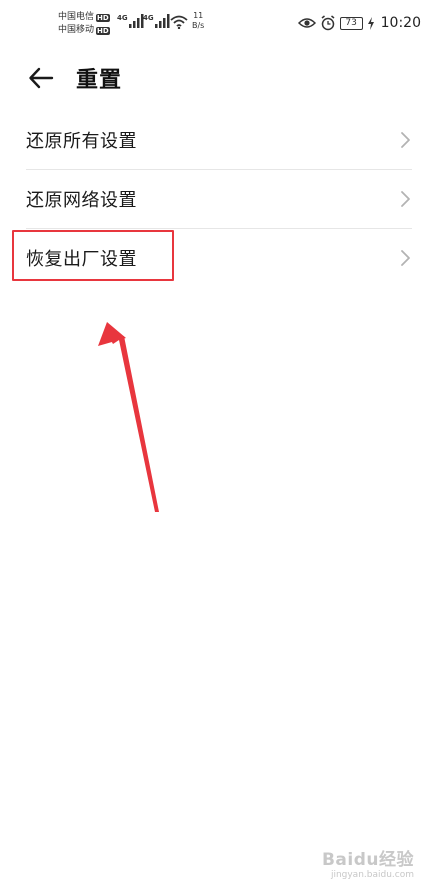 The image size is (438, 894). Describe the element at coordinates (219, 24) in the screenshot. I see `status-bar: 中国电信 HD 中国移动 HD 4G 4G 11 B/s 73 10:20` at that location.